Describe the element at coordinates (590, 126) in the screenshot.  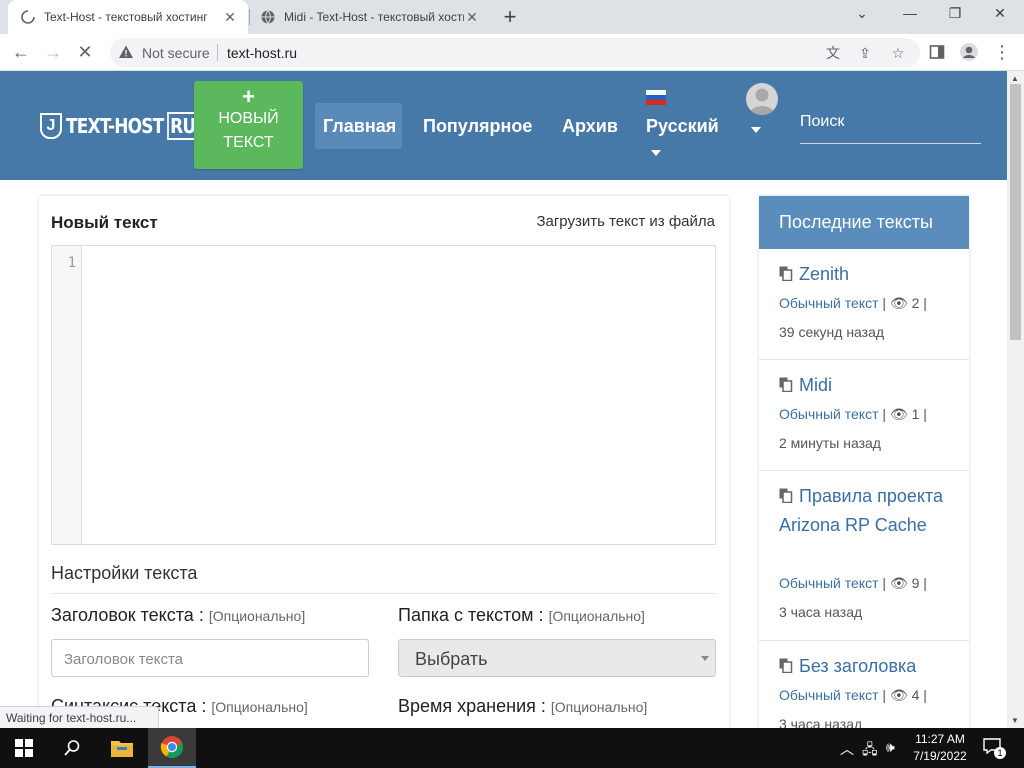
I see `nav-archive: Архив` at that location.